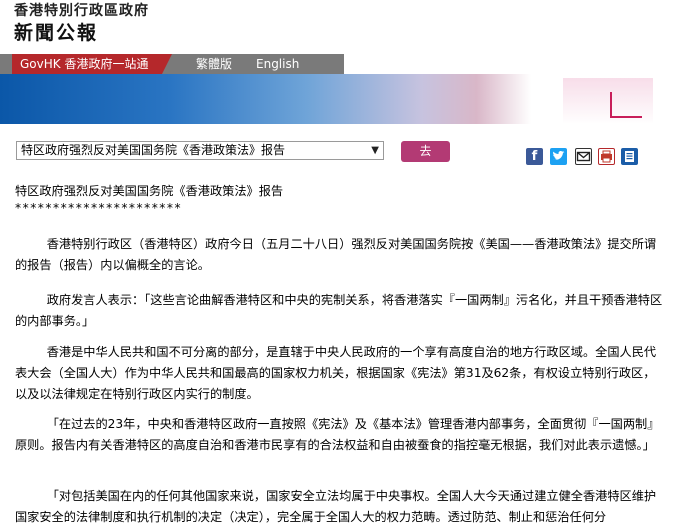 Image resolution: width=681 pixels, height=528 pixels. What do you see at coordinates (81, 11) in the screenshot?
I see `government-title: 香港特別行政區政府` at bounding box center [81, 11].